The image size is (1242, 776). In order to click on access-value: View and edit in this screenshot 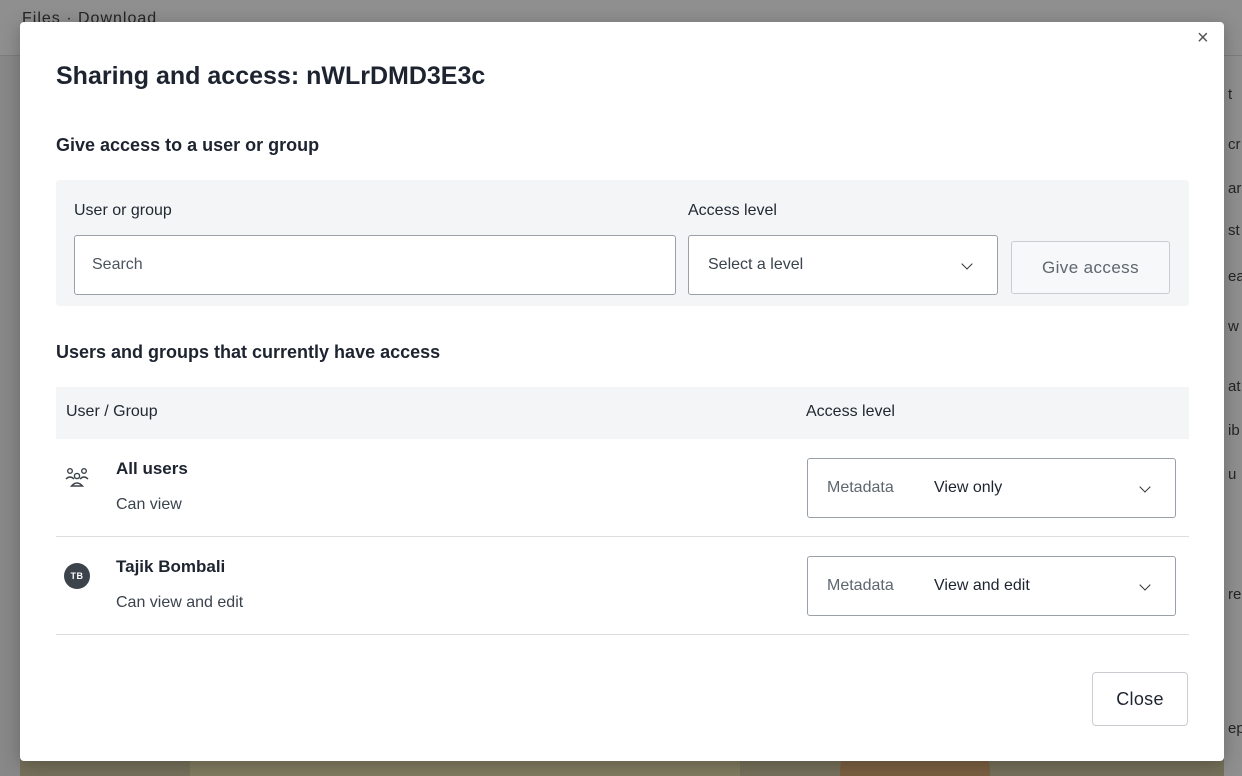, I will do `click(982, 585)`.